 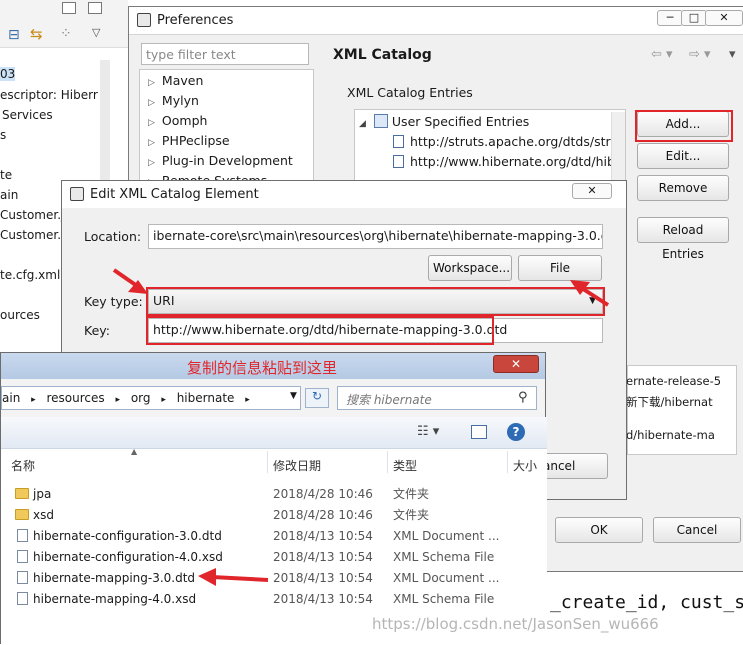 I want to click on arrow-to-key-type, so click(x=130, y=281).